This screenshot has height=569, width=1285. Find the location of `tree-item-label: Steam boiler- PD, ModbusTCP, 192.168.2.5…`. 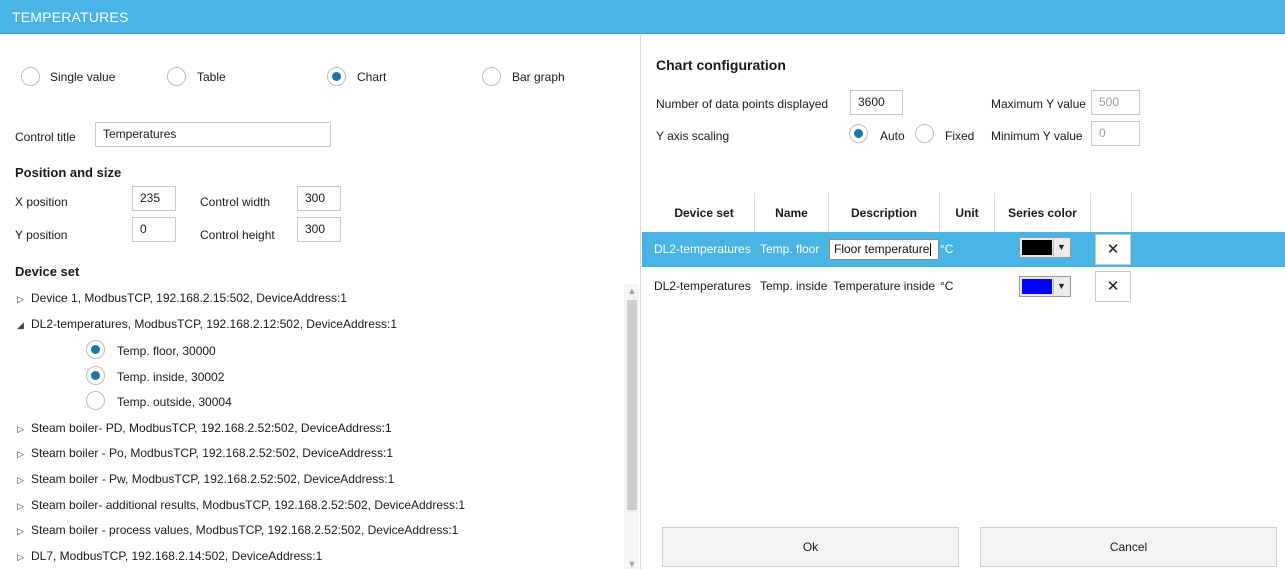

tree-item-label: Steam boiler- PD, ModbusTCP, 192.168.2.5… is located at coordinates (211, 428).